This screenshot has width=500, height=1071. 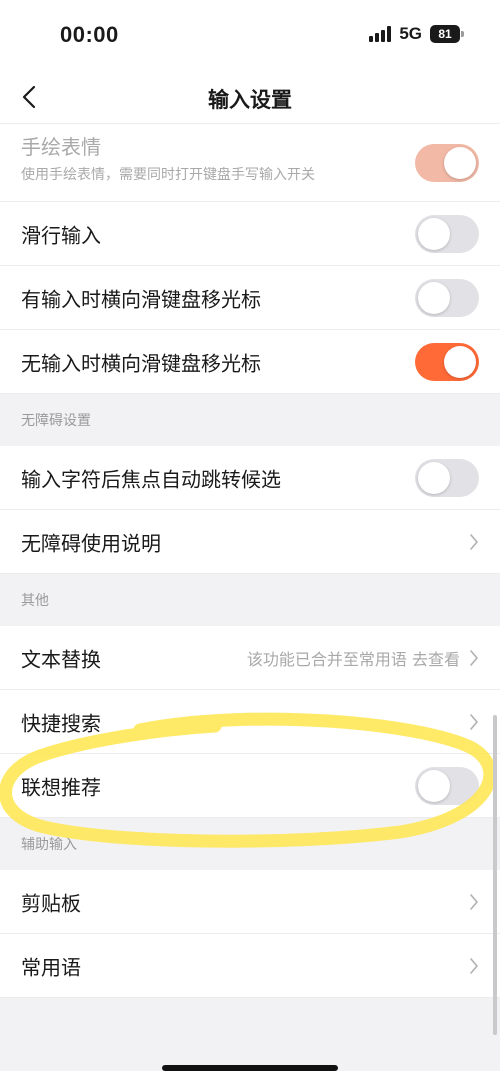 What do you see at coordinates (250, 966) in the screenshot?
I see `setting-common-phrases: 常用语` at bounding box center [250, 966].